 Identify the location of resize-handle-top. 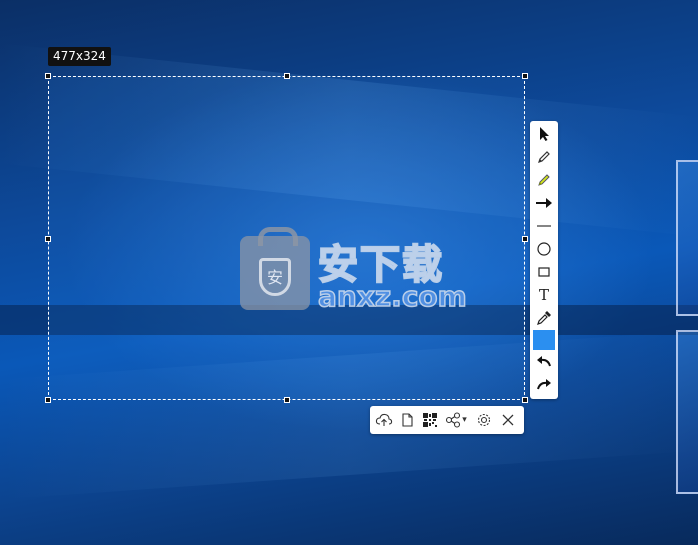
(287, 76).